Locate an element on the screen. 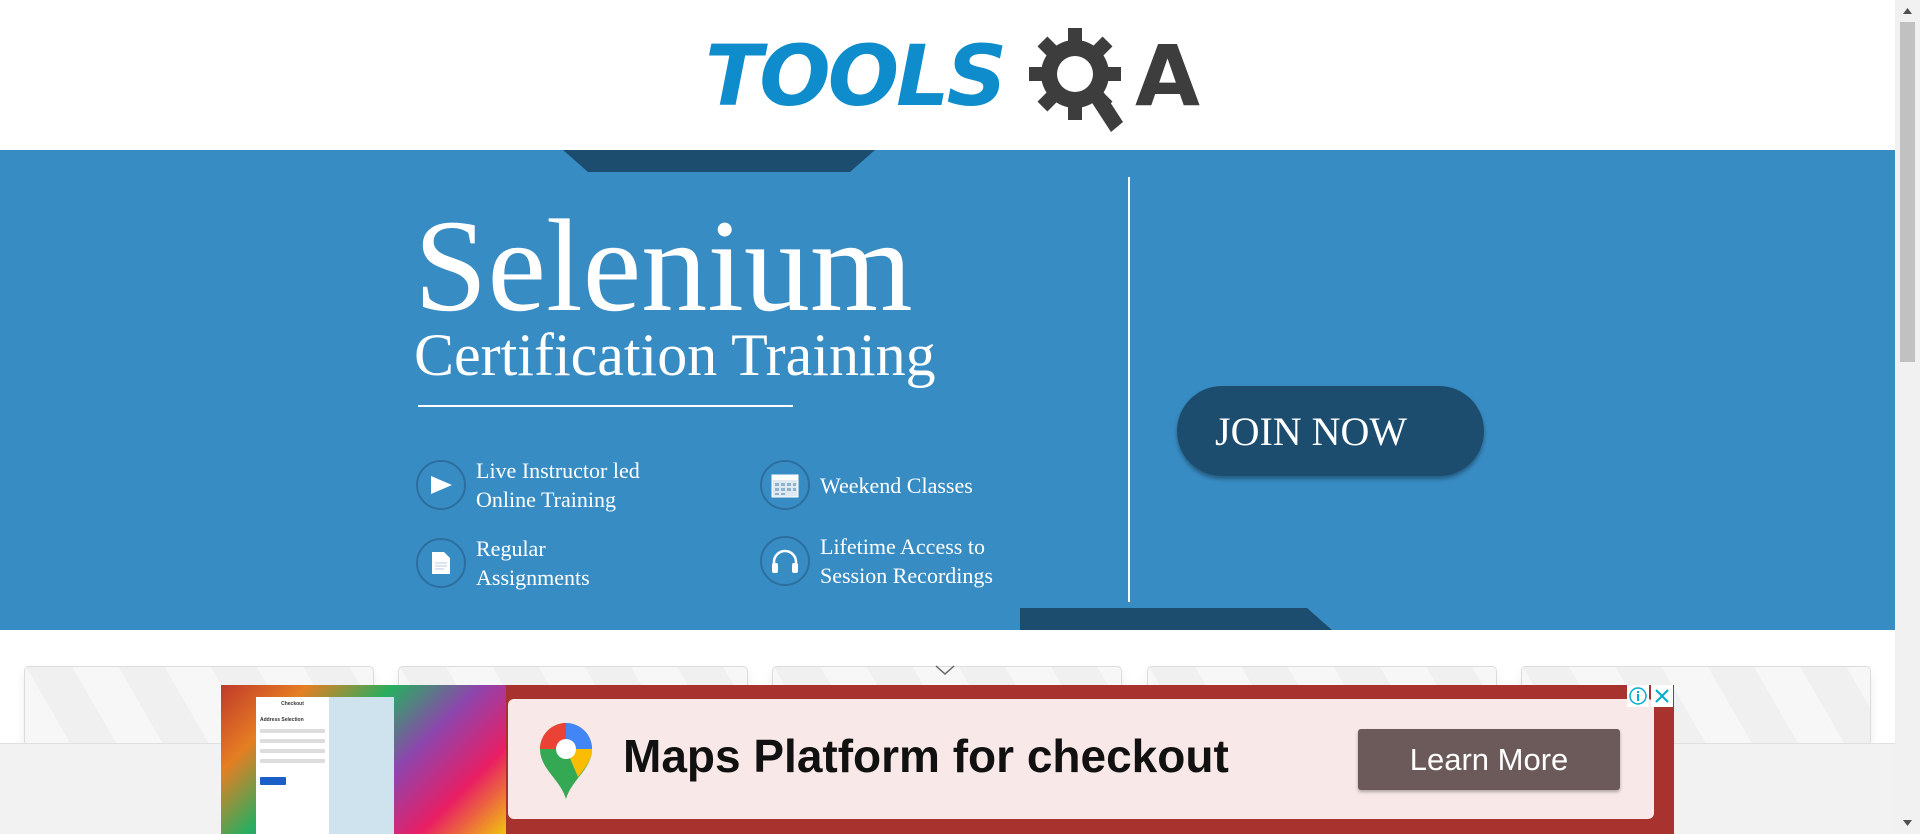 The width and height of the screenshot is (1920, 834). headphones-icon is located at coordinates (785, 561).